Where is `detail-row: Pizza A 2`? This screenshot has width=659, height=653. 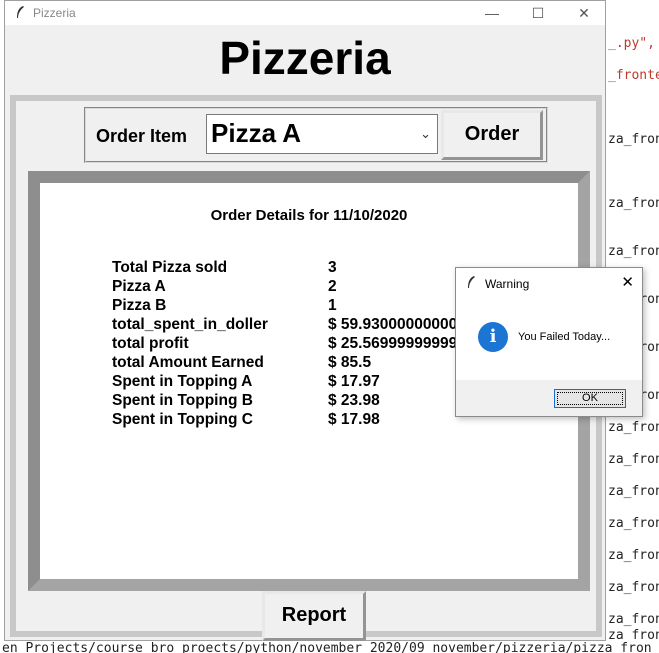 detail-row: Pizza A 2 is located at coordinates (224, 287).